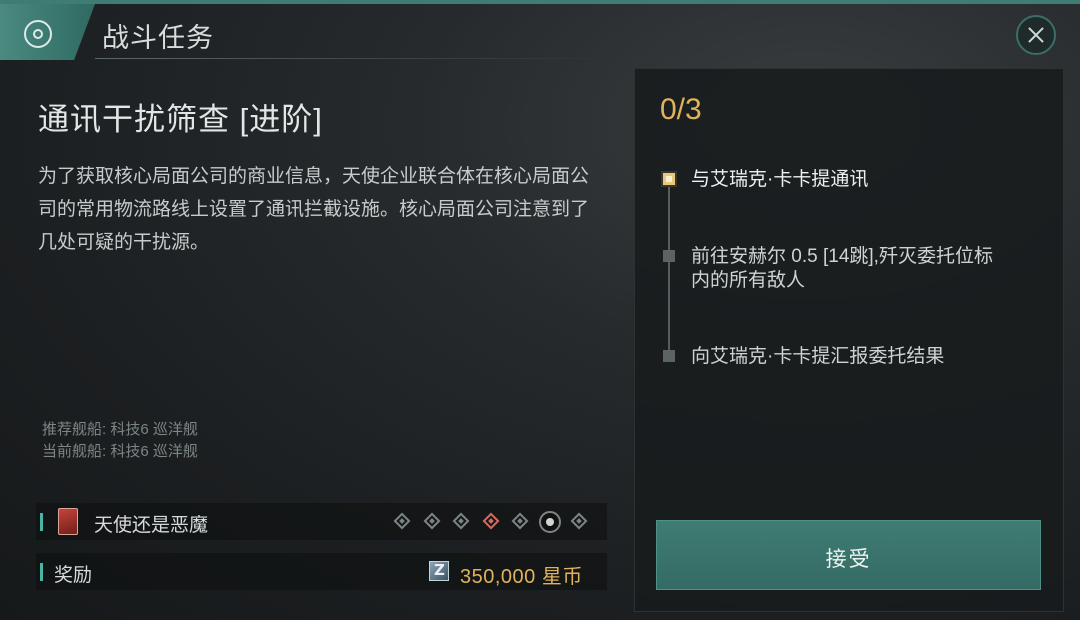 The image size is (1080, 620). Describe the element at coordinates (848, 559) in the screenshot. I see `accept-button-label: 接受` at that location.